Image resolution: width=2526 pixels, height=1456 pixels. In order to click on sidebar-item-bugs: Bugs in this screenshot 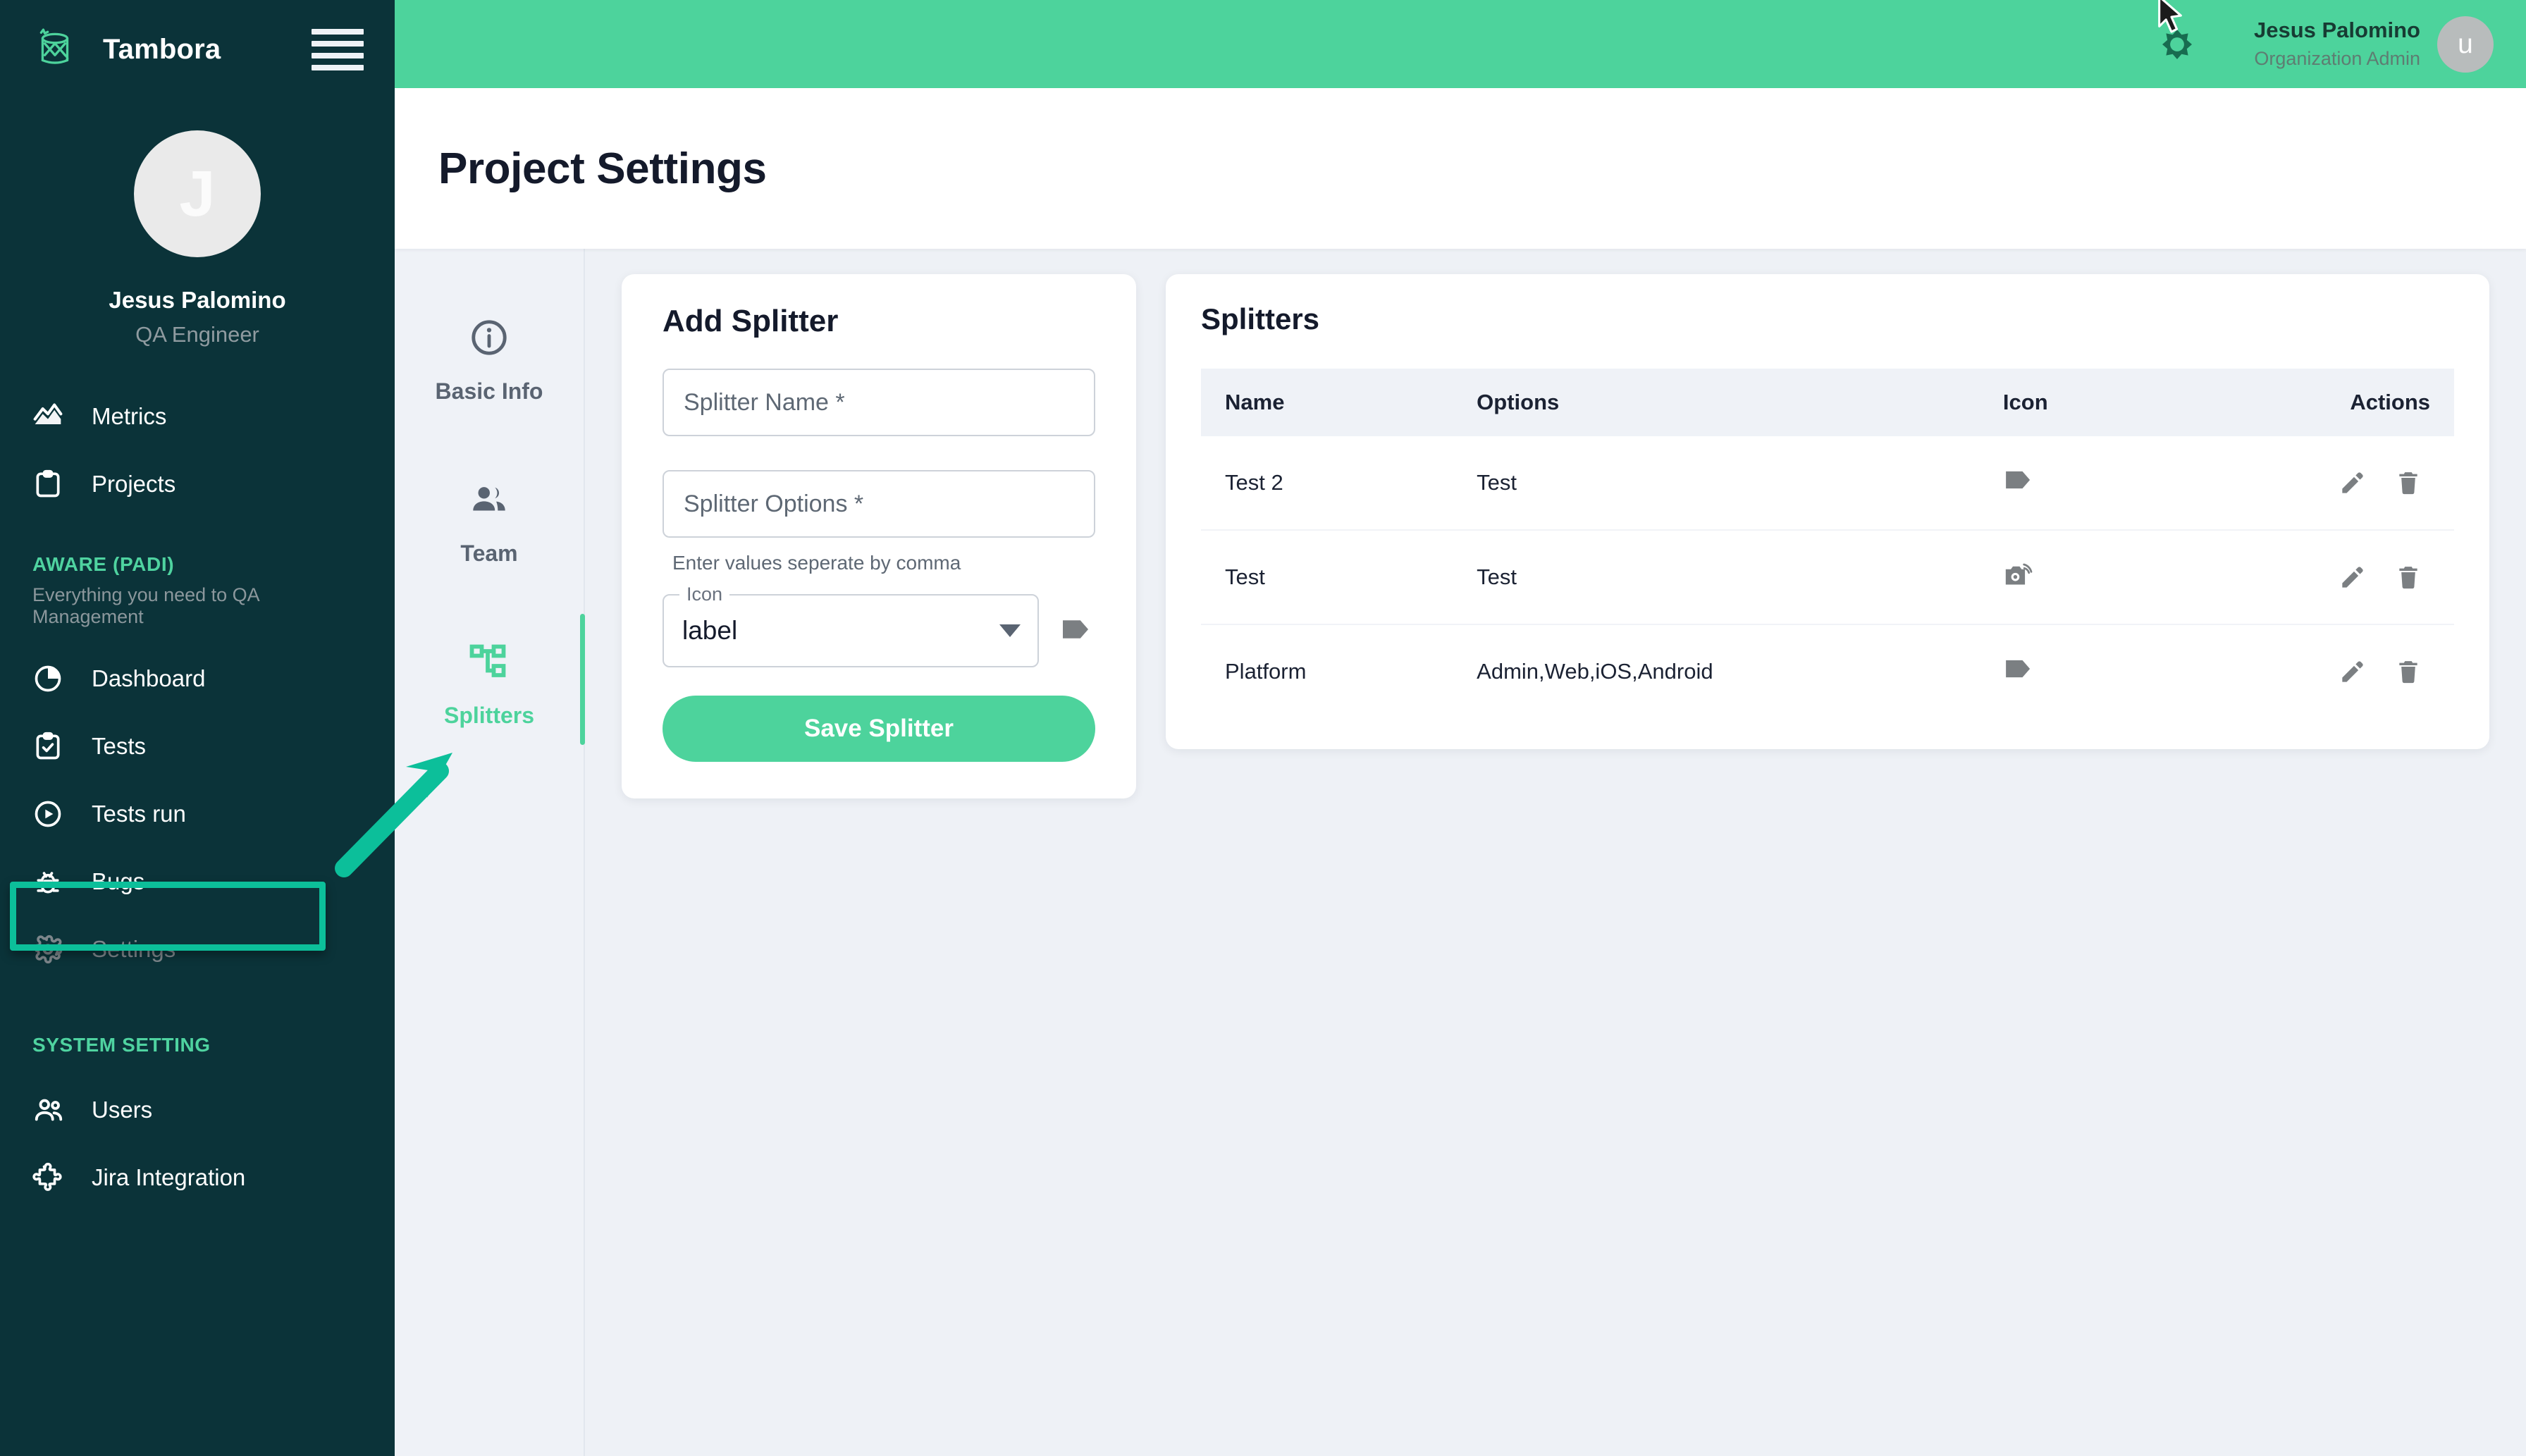, I will do `click(197, 881)`.